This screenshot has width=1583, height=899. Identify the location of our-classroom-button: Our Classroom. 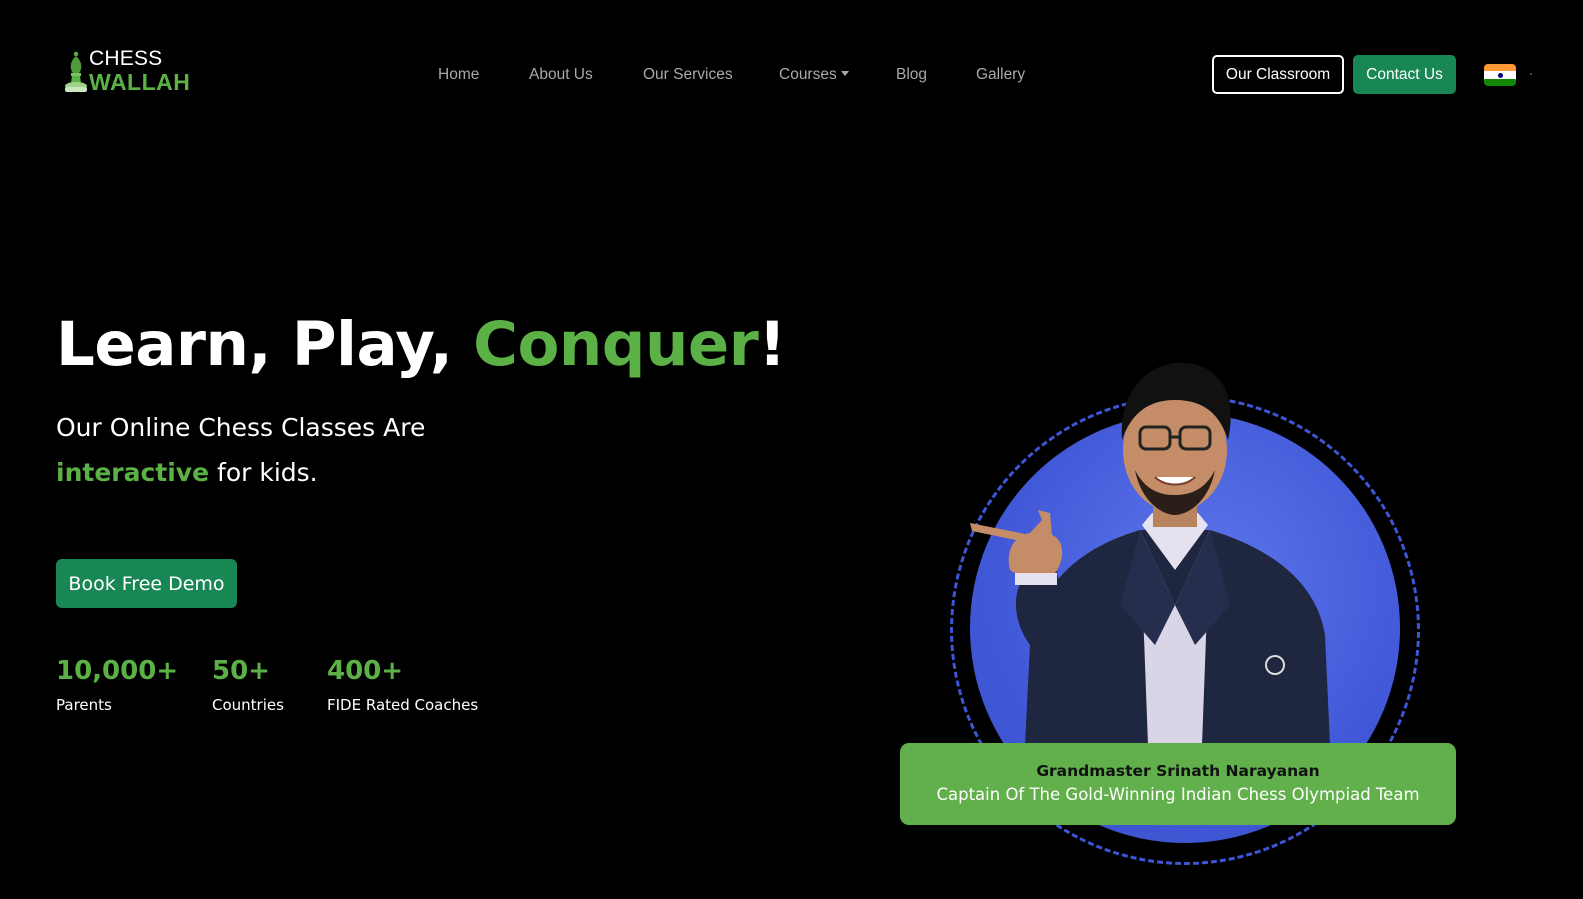
(1278, 74).